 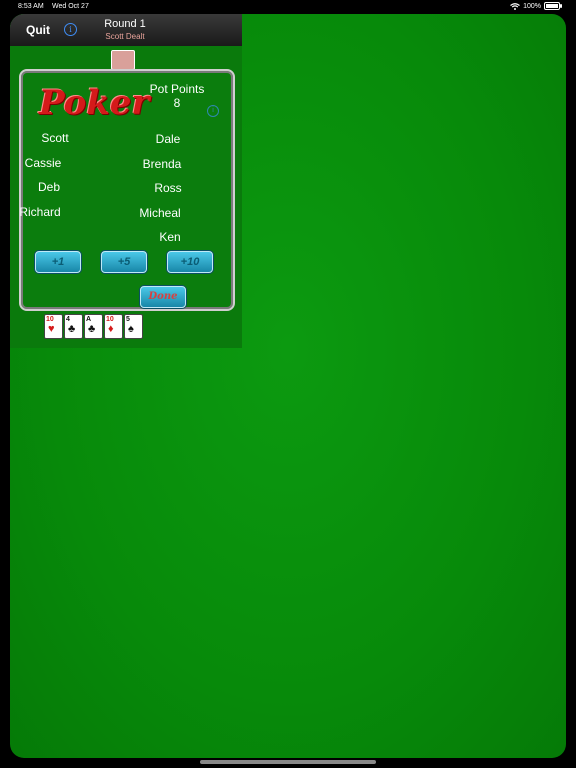 I want to click on playing-card: 5 ♠, so click(x=133, y=326).